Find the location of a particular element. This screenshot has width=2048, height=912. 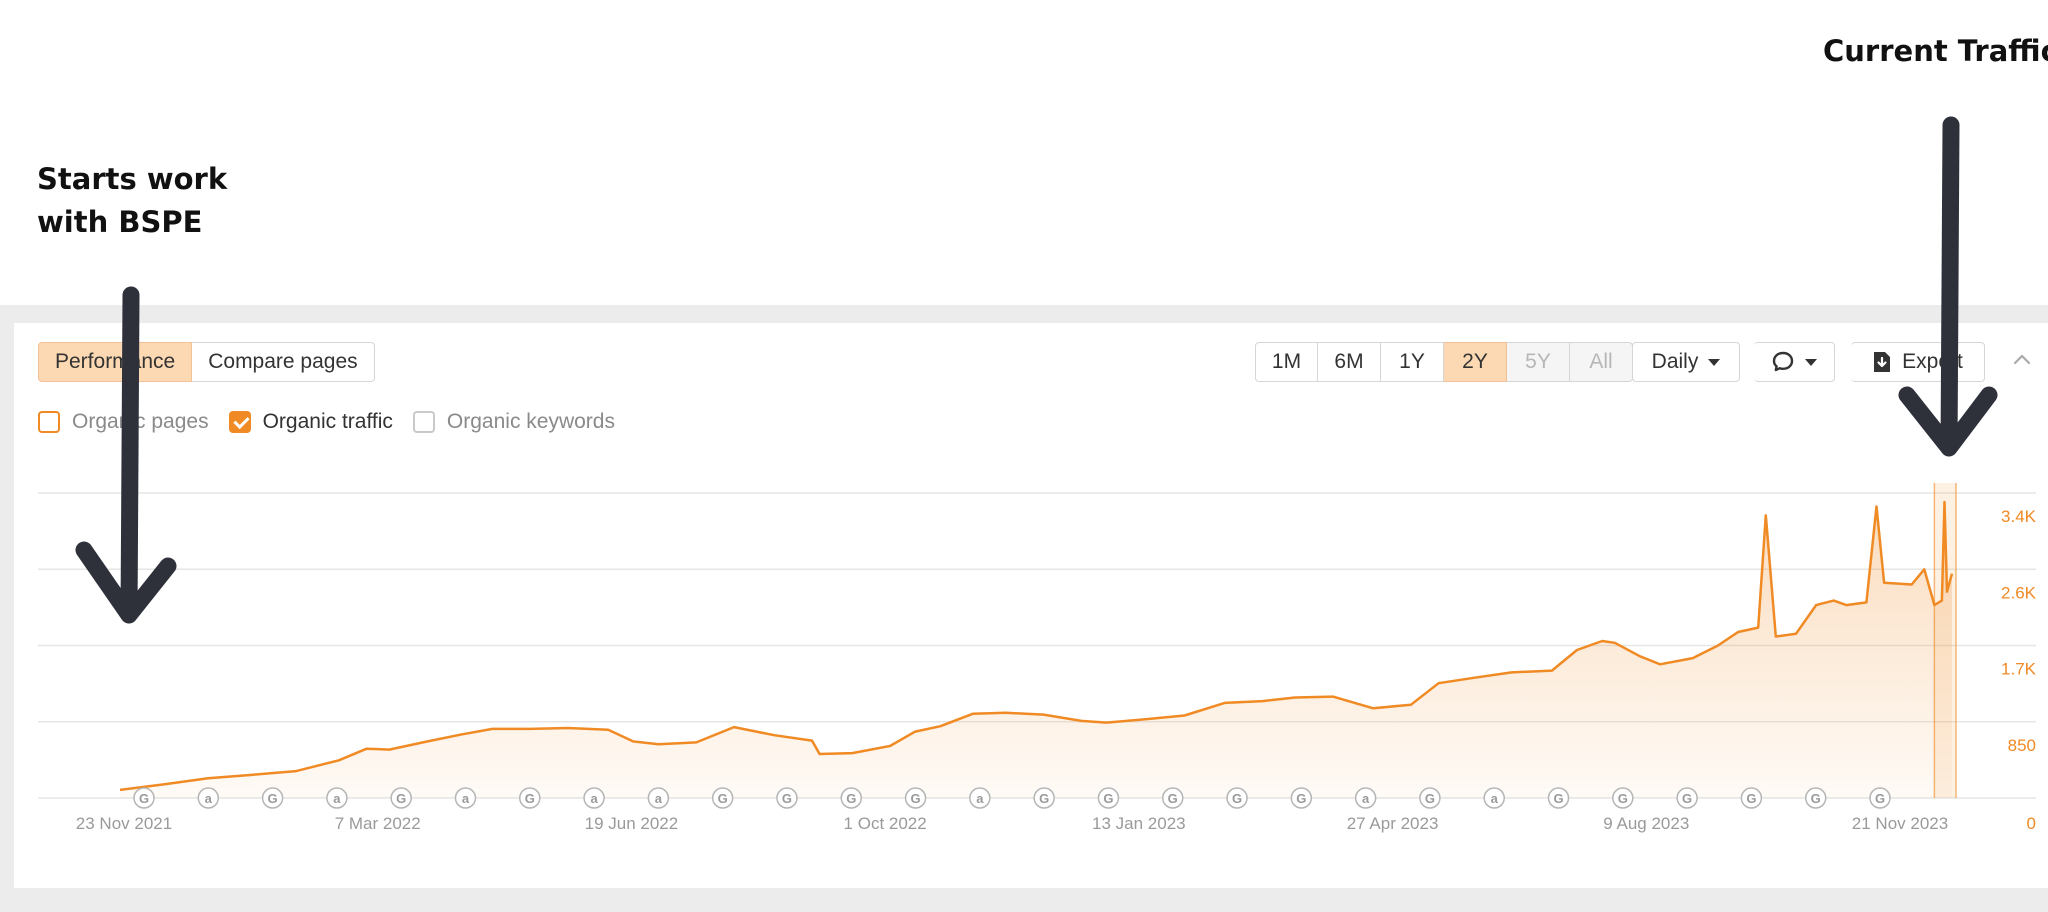

interval-dropdown: Daily is located at coordinates (1686, 362).